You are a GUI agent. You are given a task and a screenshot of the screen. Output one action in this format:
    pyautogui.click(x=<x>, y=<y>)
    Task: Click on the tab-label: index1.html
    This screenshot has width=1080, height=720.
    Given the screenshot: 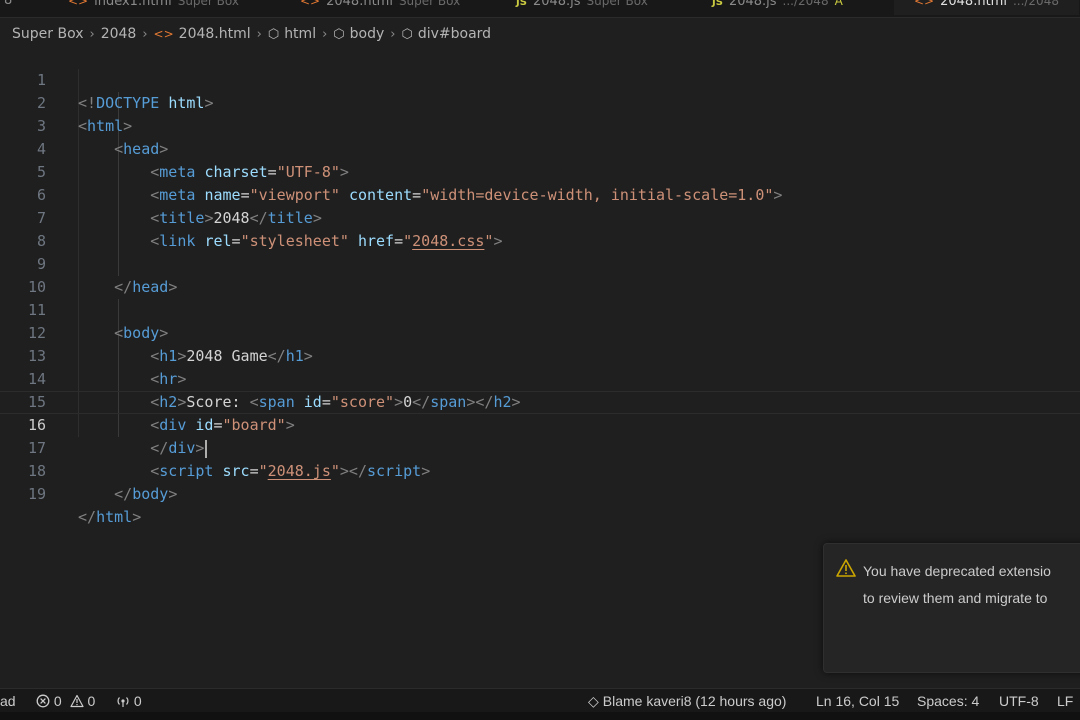 What is the action you would take?
    pyautogui.click(x=133, y=4)
    